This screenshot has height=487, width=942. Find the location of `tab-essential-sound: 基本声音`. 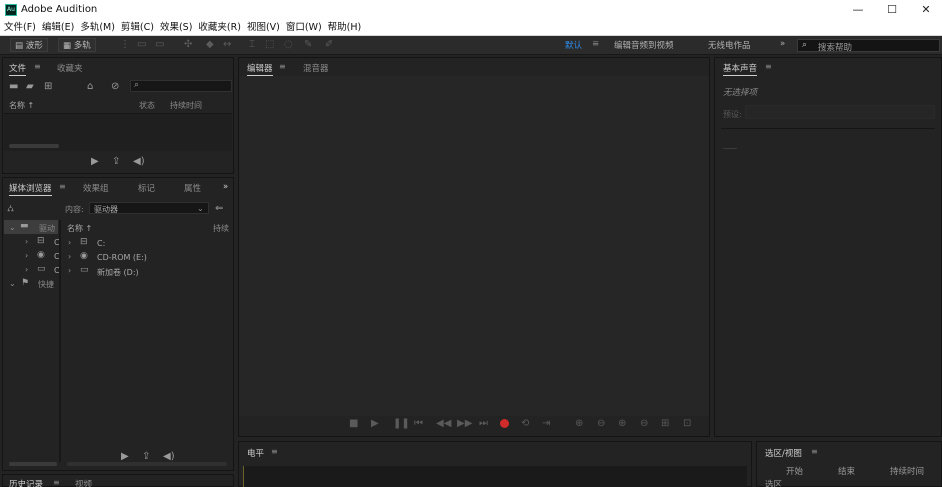

tab-essential-sound: 基本声音 is located at coordinates (740, 69).